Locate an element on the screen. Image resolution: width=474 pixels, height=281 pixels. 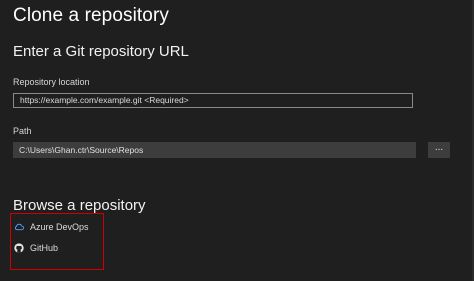
provider-azure-devops-label: Azure DevOps is located at coordinates (59, 227).